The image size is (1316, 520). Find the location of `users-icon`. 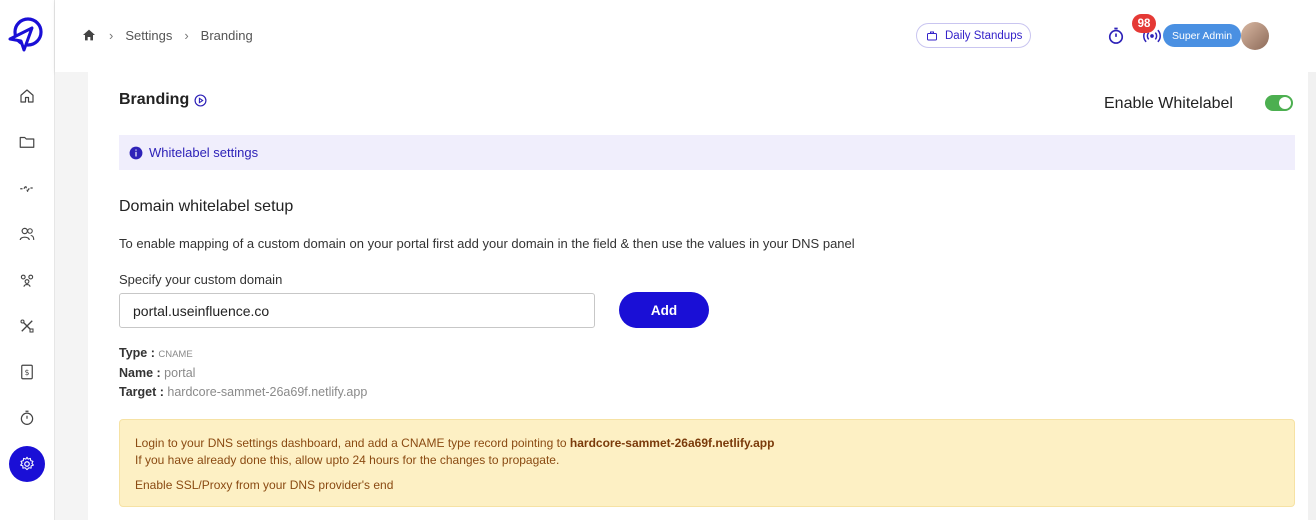

users-icon is located at coordinates (27, 234).